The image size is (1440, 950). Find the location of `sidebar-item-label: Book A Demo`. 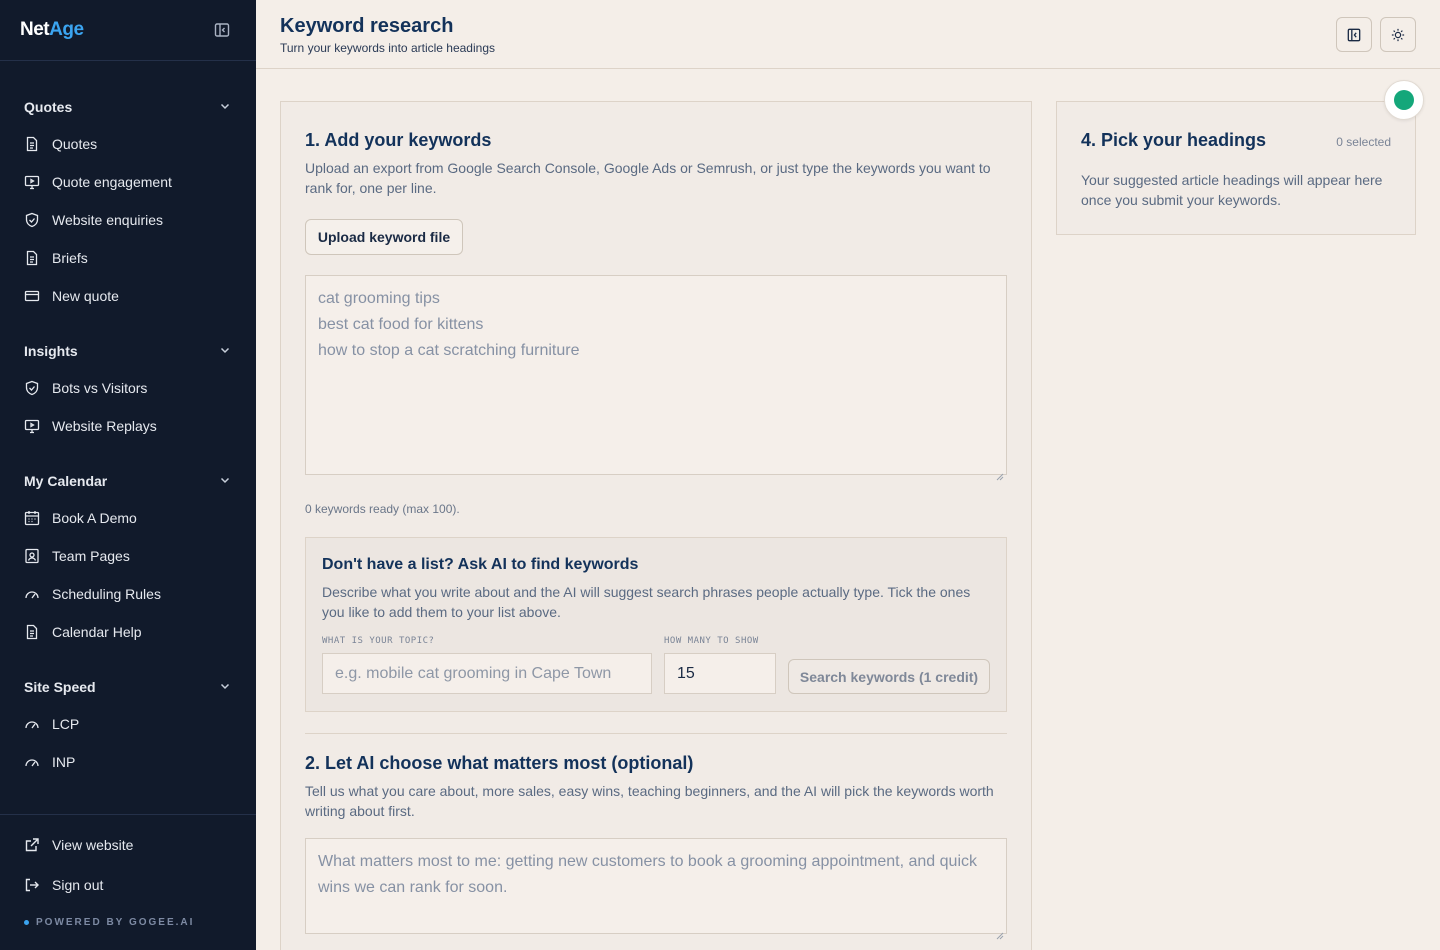

sidebar-item-label: Book A Demo is located at coordinates (94, 518).